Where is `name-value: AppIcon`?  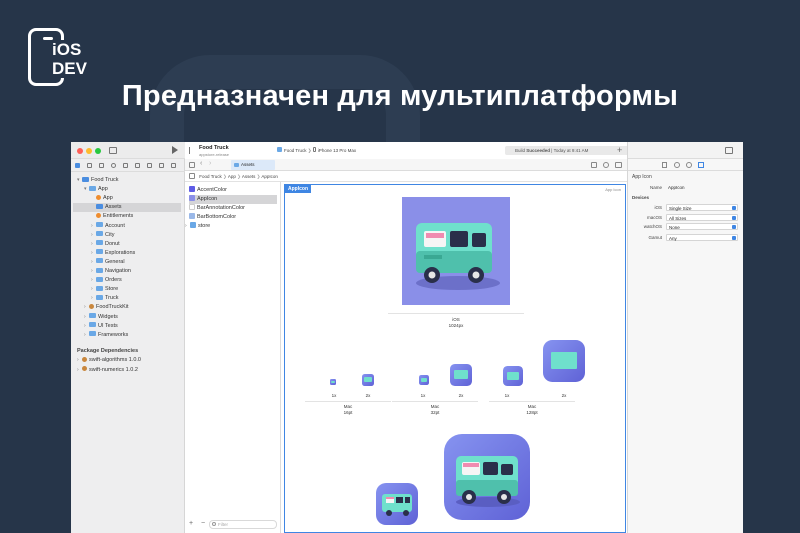
name-value: AppIcon is located at coordinates (702, 187).